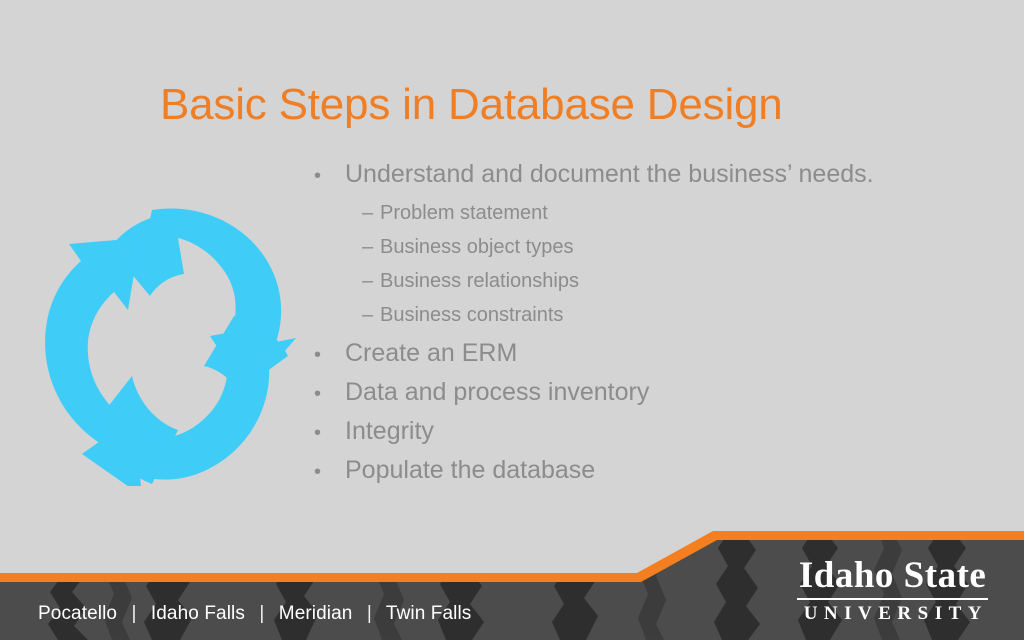  Describe the element at coordinates (644, 432) in the screenshot. I see `bullet-item: • Integrity` at that location.